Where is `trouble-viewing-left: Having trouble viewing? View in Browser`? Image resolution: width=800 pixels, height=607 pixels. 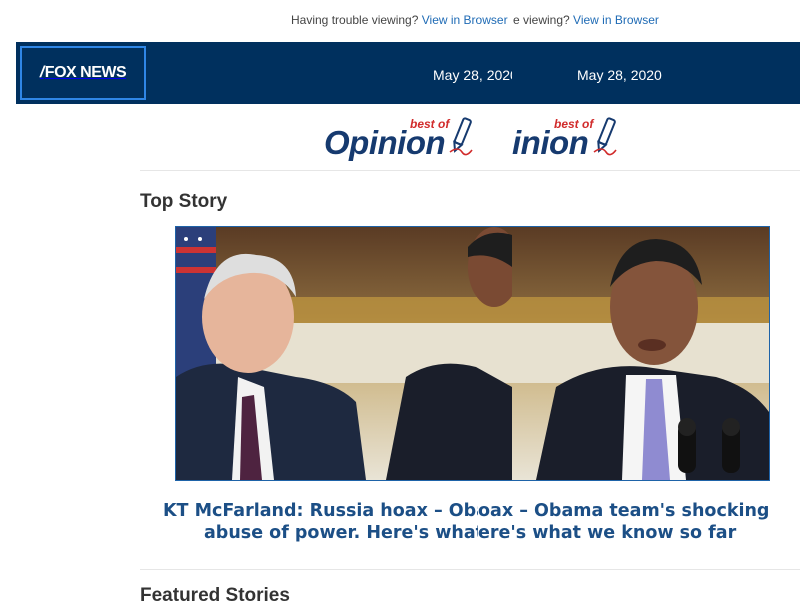 trouble-viewing-left: Having trouble viewing? View in Browser is located at coordinates (402, 21).